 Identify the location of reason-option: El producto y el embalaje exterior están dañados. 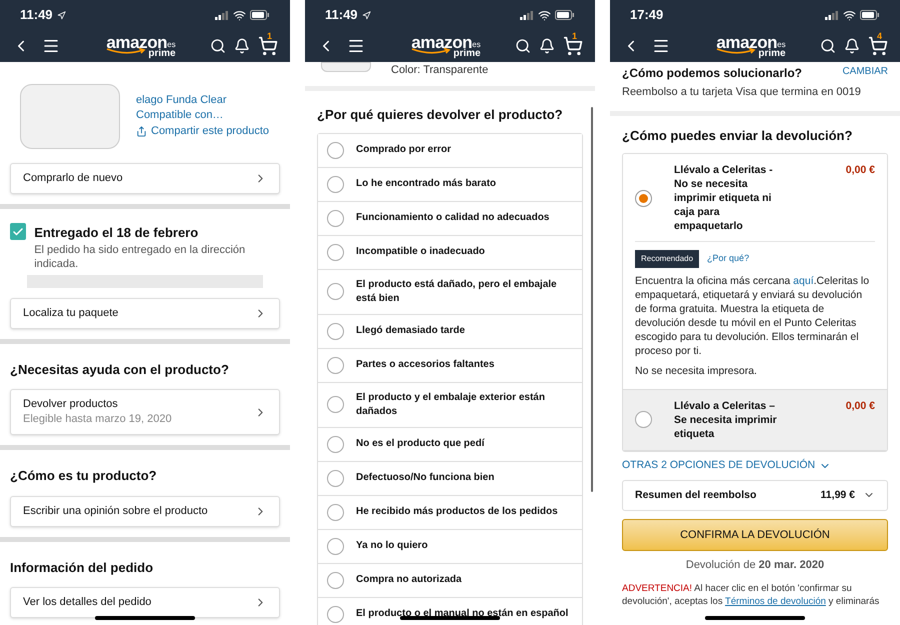
(450, 405).